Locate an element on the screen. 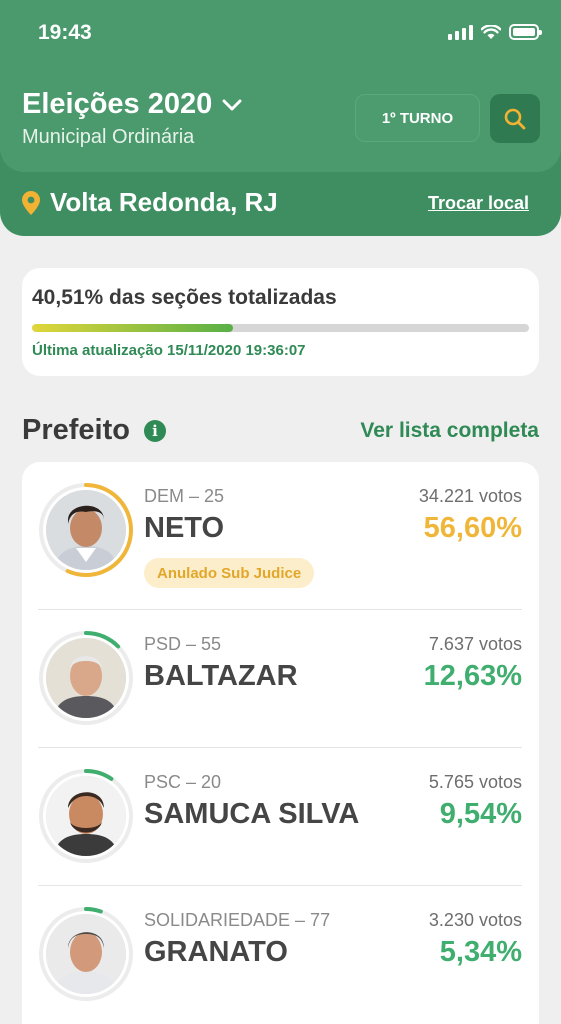 The height and width of the screenshot is (1024, 561). election-selector: Eleições 2020 is located at coordinates (132, 104).